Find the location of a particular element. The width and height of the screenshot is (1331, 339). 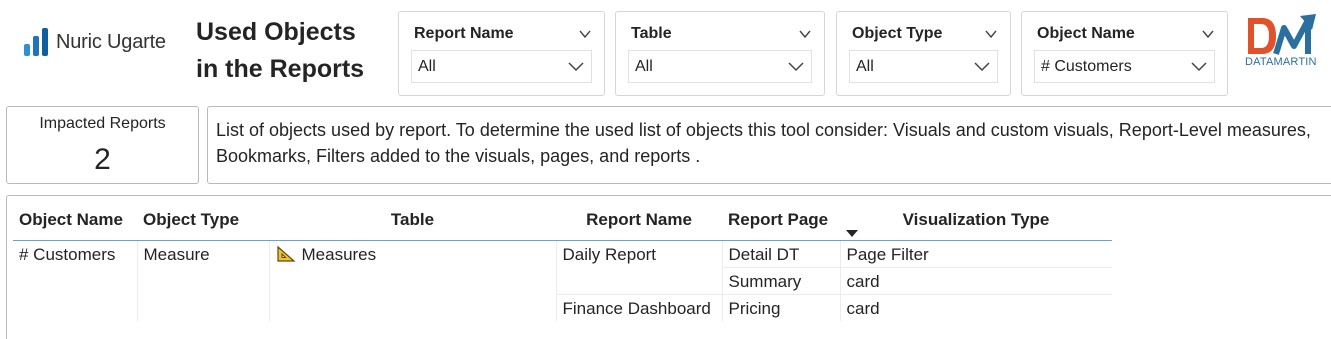

column-header-visualization-type: Visualization Type is located at coordinates (976, 221).